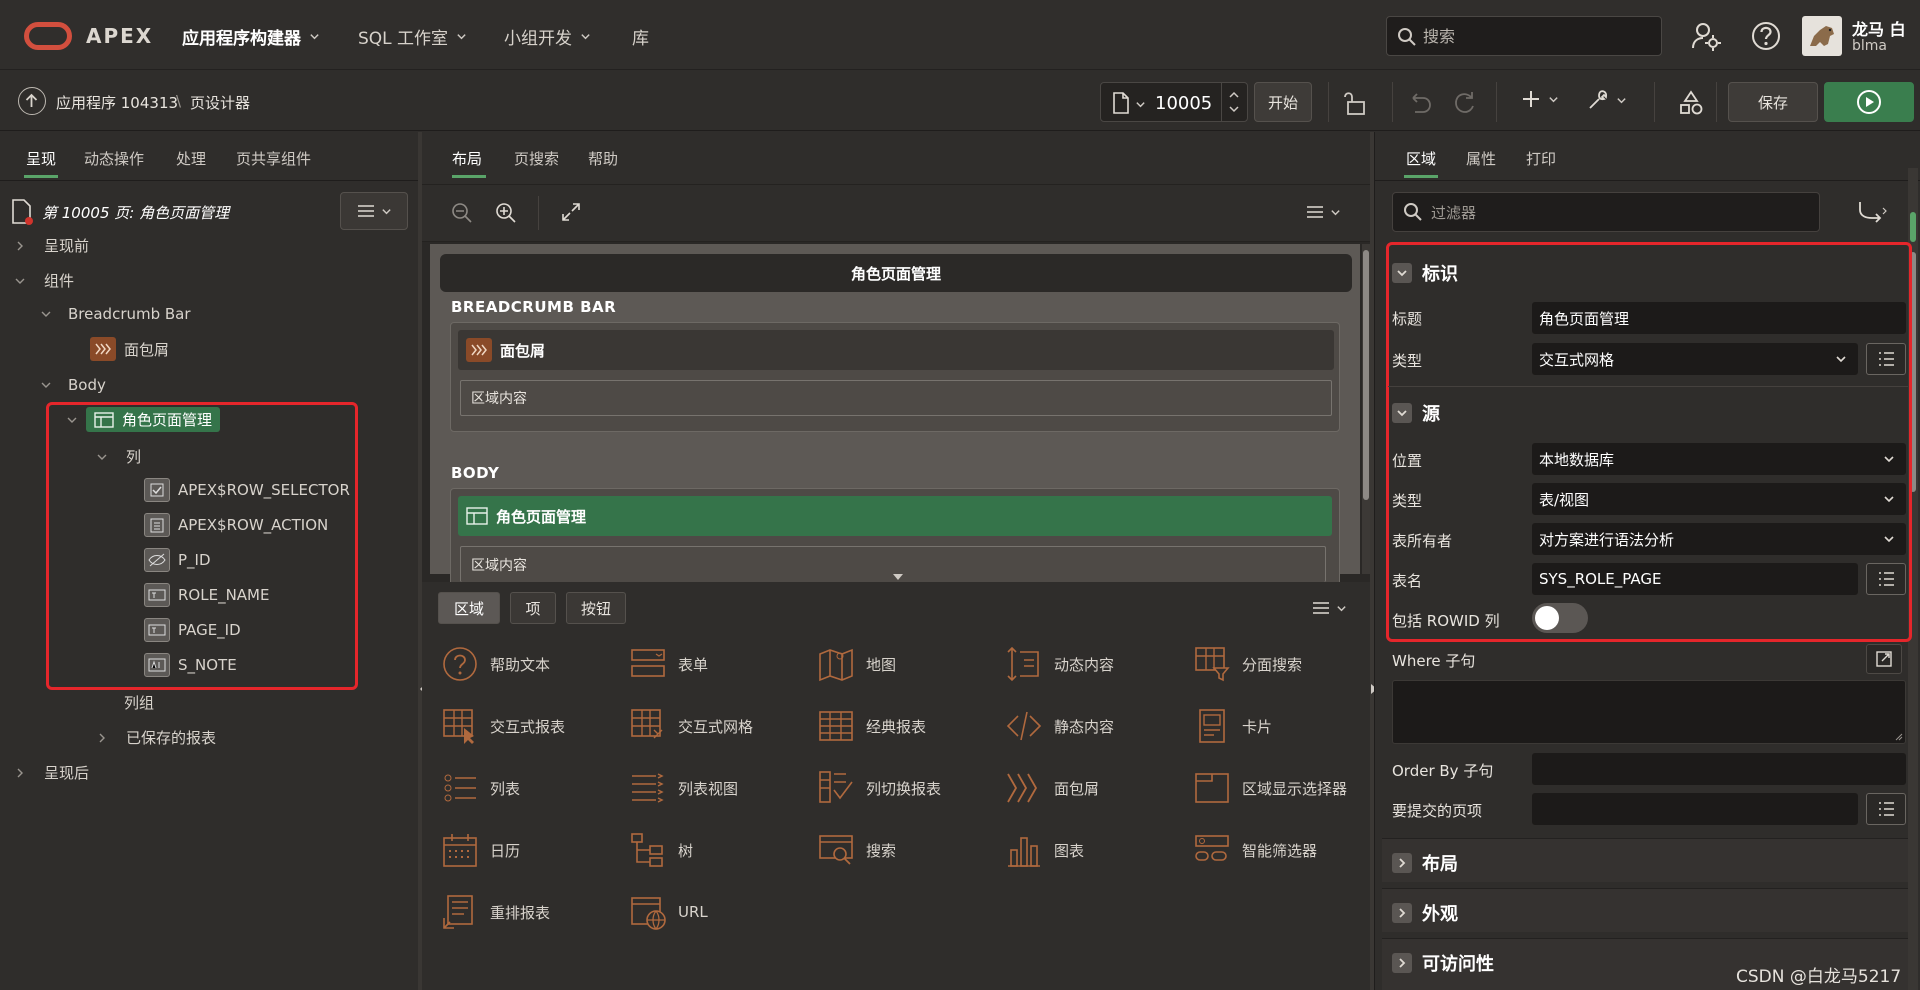 This screenshot has height=990, width=1920. Describe the element at coordinates (73, 385) in the screenshot. I see `tree-node-body: Body` at that location.